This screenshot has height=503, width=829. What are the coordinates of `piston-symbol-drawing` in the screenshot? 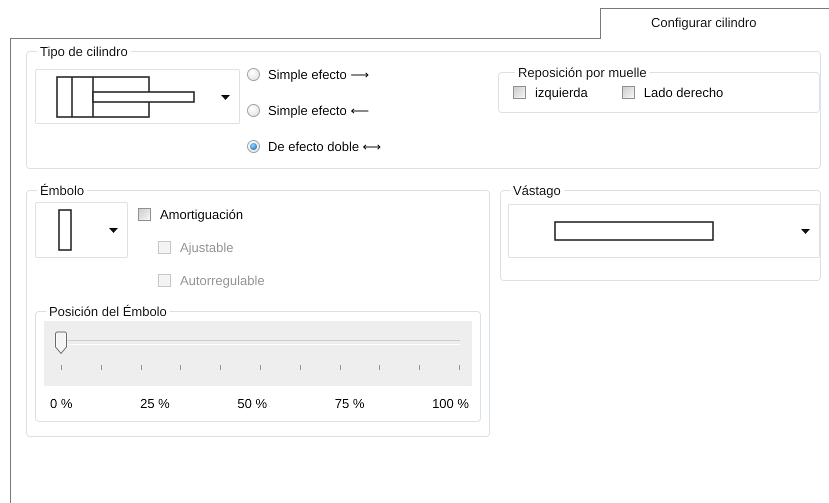 It's located at (65, 230).